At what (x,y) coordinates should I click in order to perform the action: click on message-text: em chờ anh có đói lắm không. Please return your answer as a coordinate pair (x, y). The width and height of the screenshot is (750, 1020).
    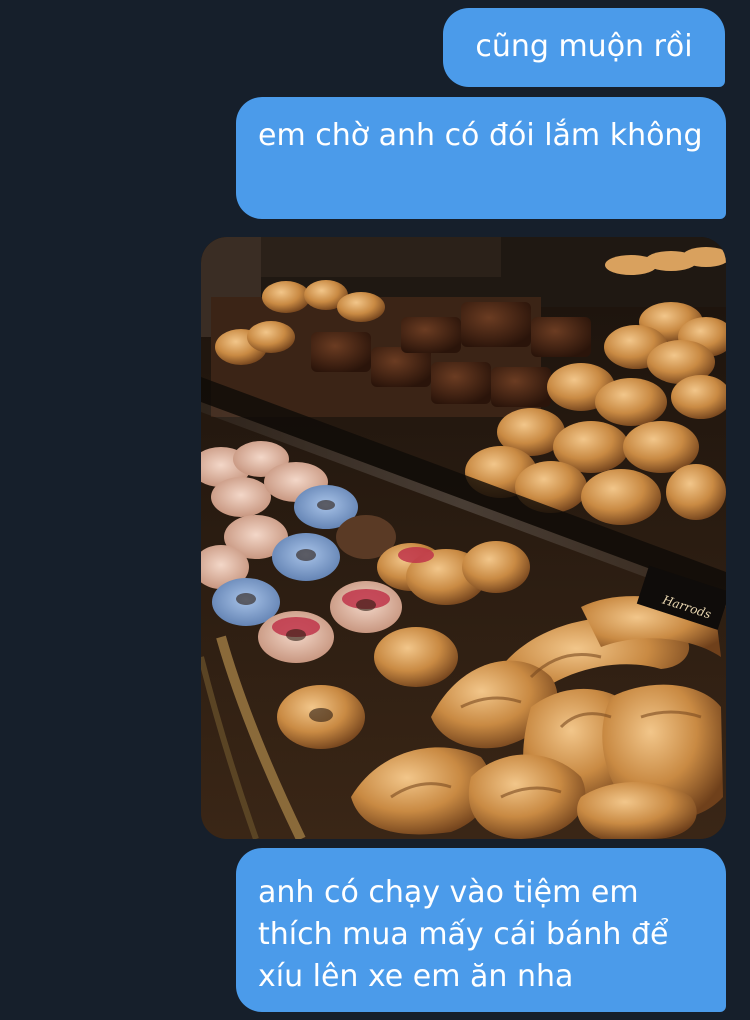
    Looking at the image, I should click on (480, 135).